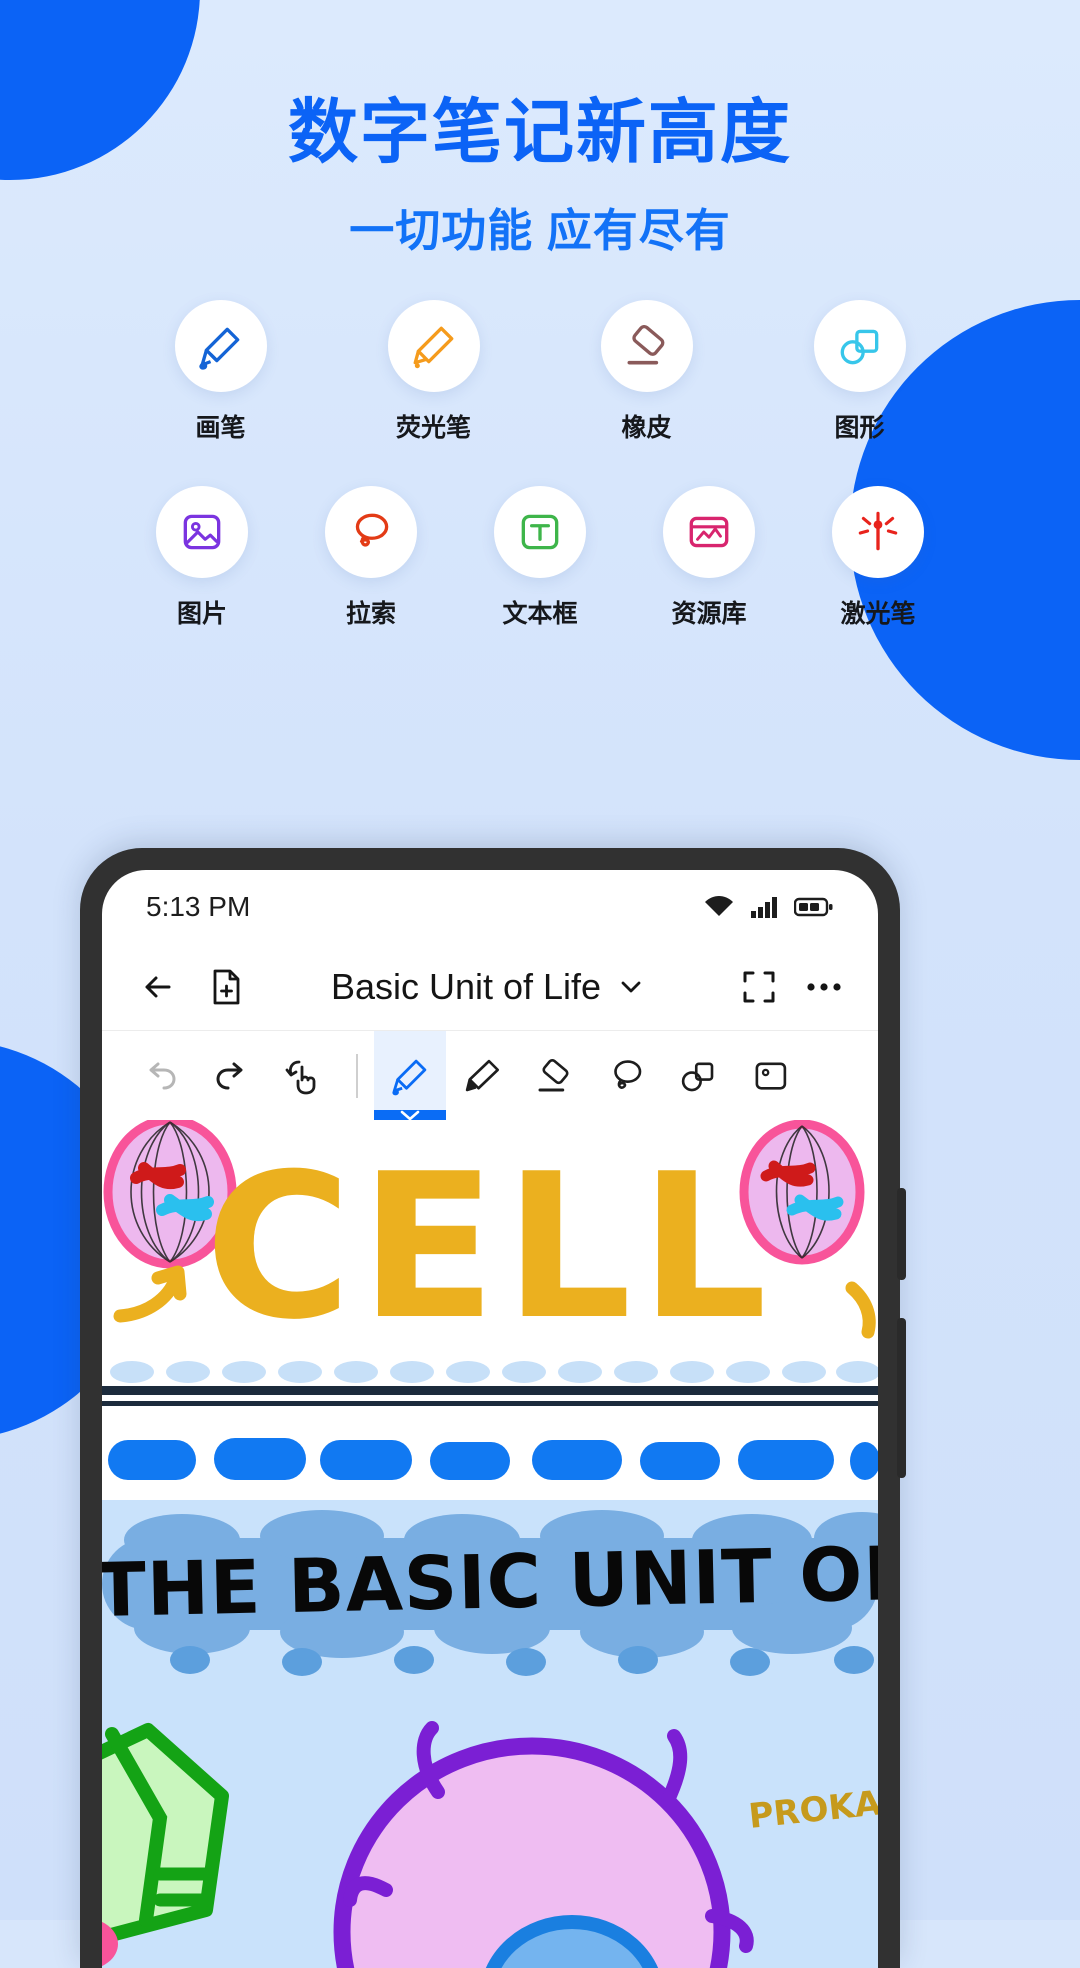  I want to click on document-title-text: Basic Unit of Life, so click(466, 986).